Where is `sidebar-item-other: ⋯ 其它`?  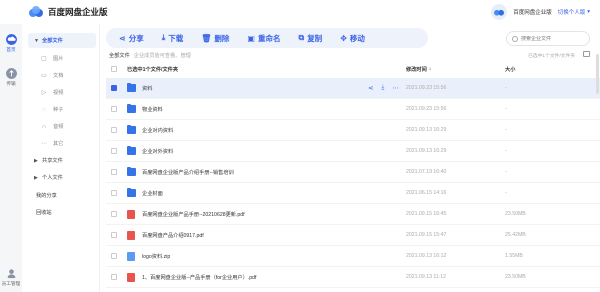
sidebar-item-other: ⋯ 其它 is located at coordinates (62, 143).